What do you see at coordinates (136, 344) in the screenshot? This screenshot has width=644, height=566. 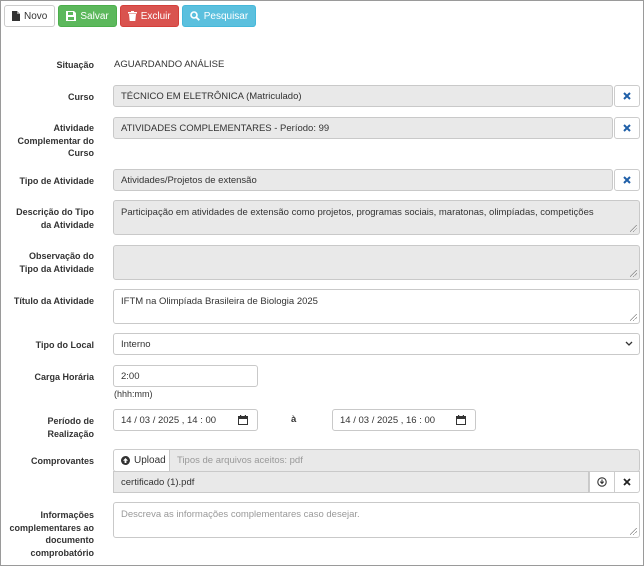 I see `tipo-local-value: Interno` at bounding box center [136, 344].